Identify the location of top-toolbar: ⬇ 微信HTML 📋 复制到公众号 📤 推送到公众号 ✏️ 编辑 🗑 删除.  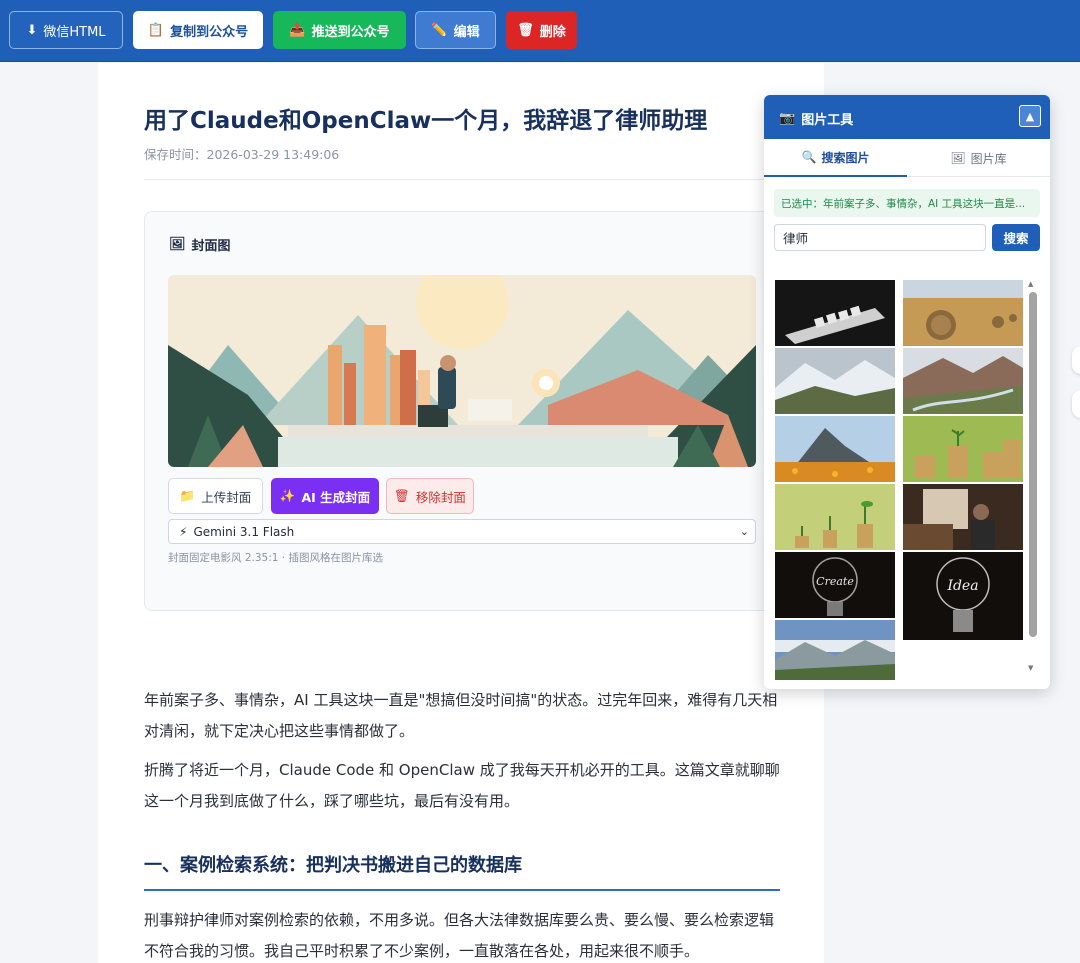
(540, 31).